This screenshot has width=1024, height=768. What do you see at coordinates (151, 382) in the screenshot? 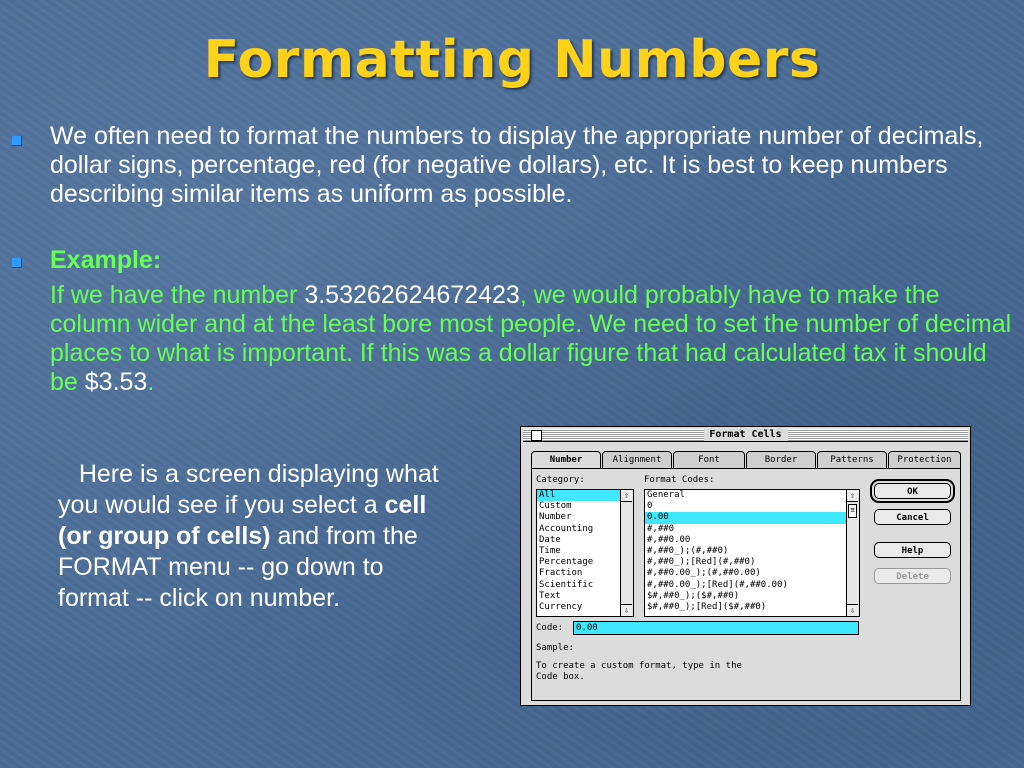
I see `example-text-3: .` at bounding box center [151, 382].